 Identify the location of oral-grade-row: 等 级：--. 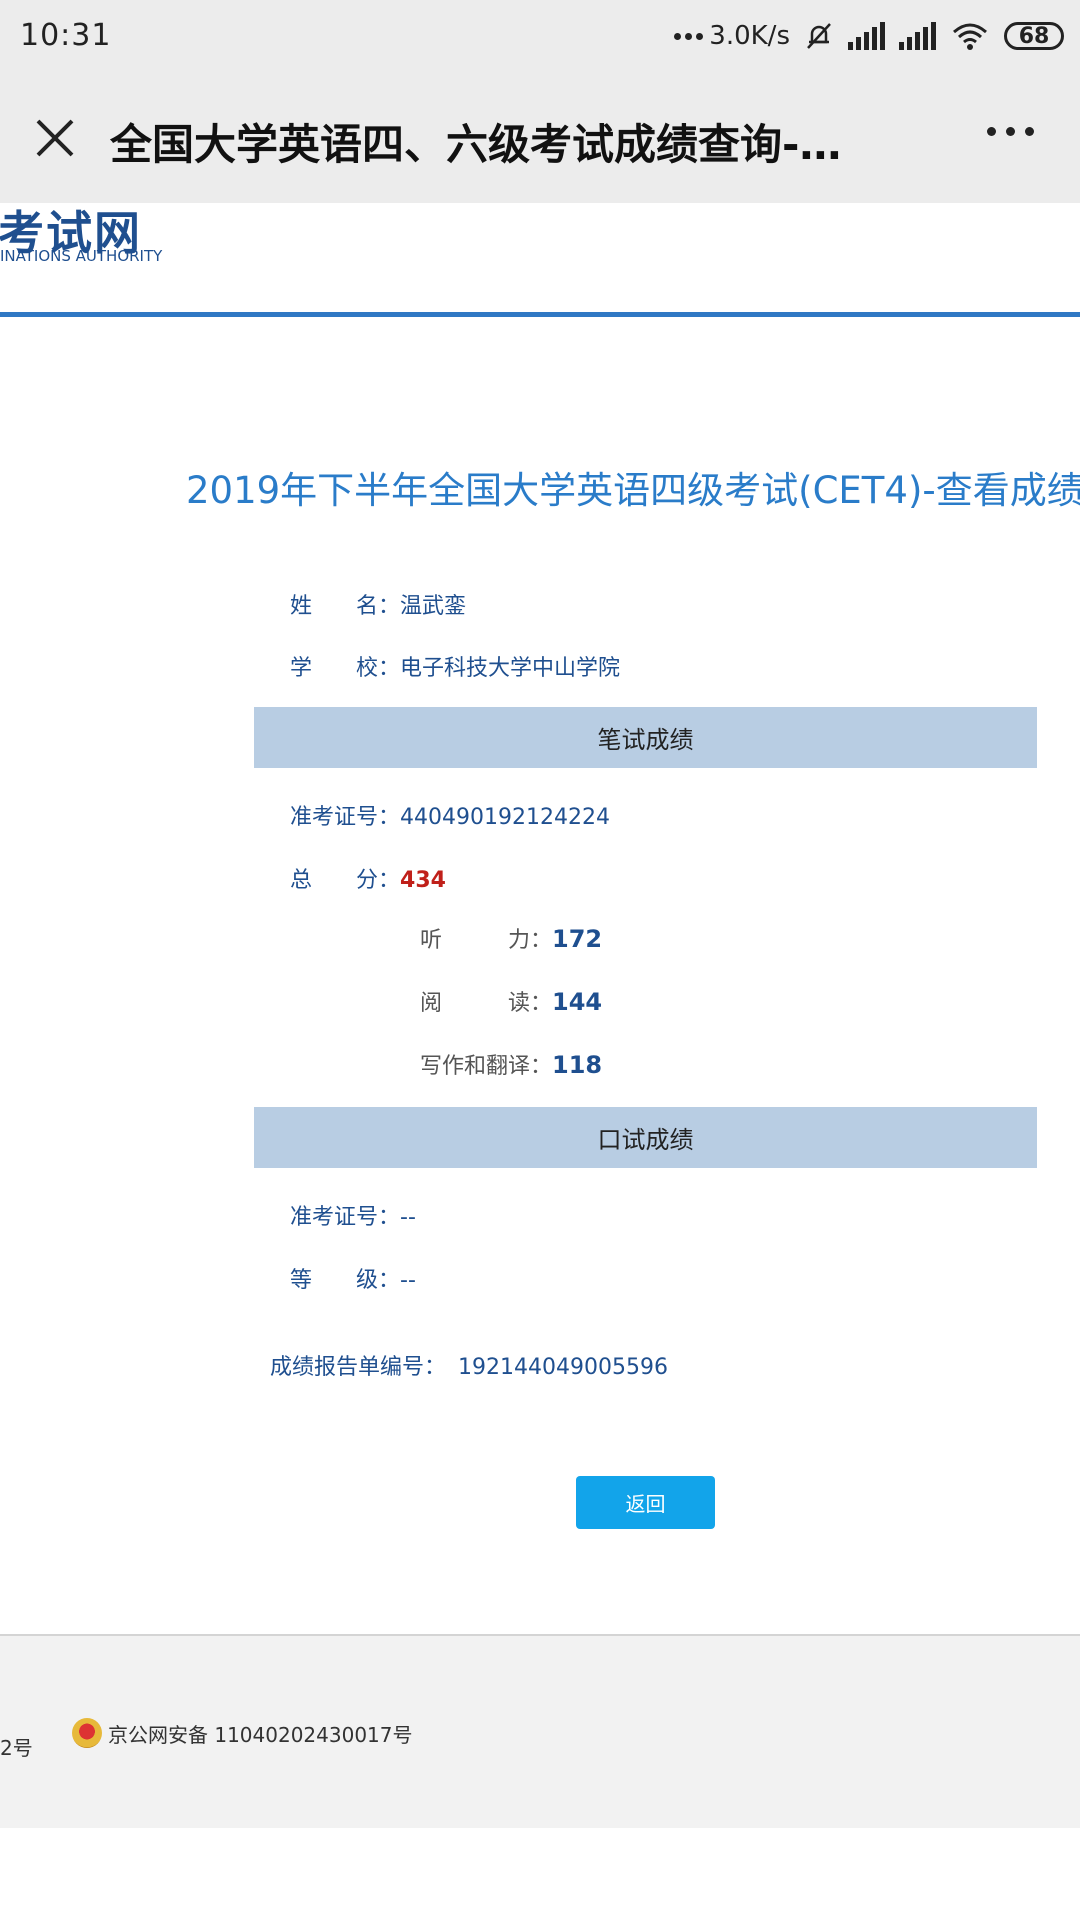
(353, 1278).